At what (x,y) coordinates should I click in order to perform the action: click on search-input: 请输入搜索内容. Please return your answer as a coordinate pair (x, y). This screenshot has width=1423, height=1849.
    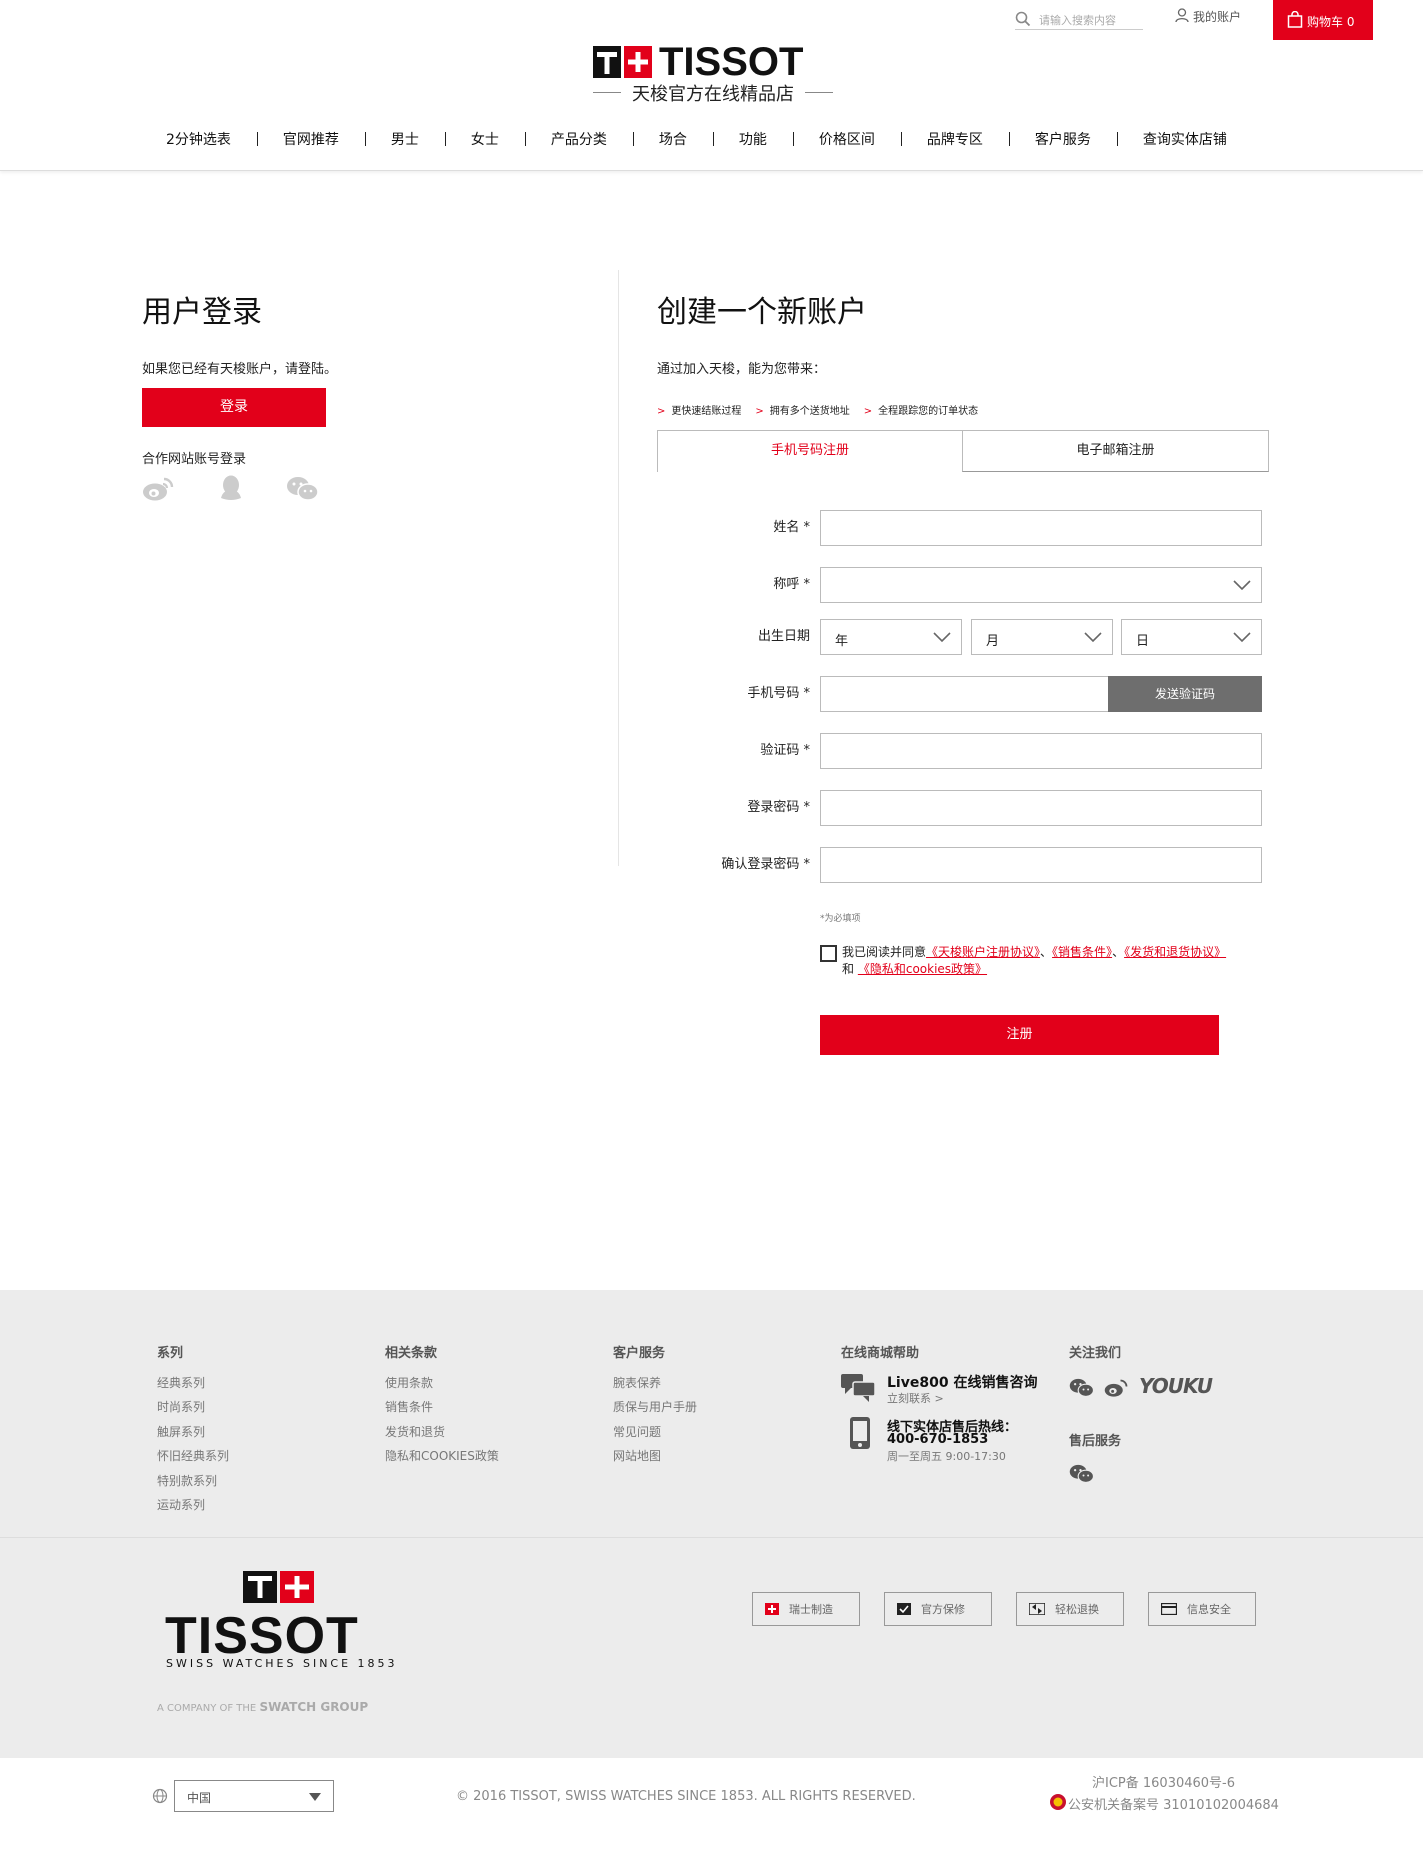
    Looking at the image, I should click on (1077, 20).